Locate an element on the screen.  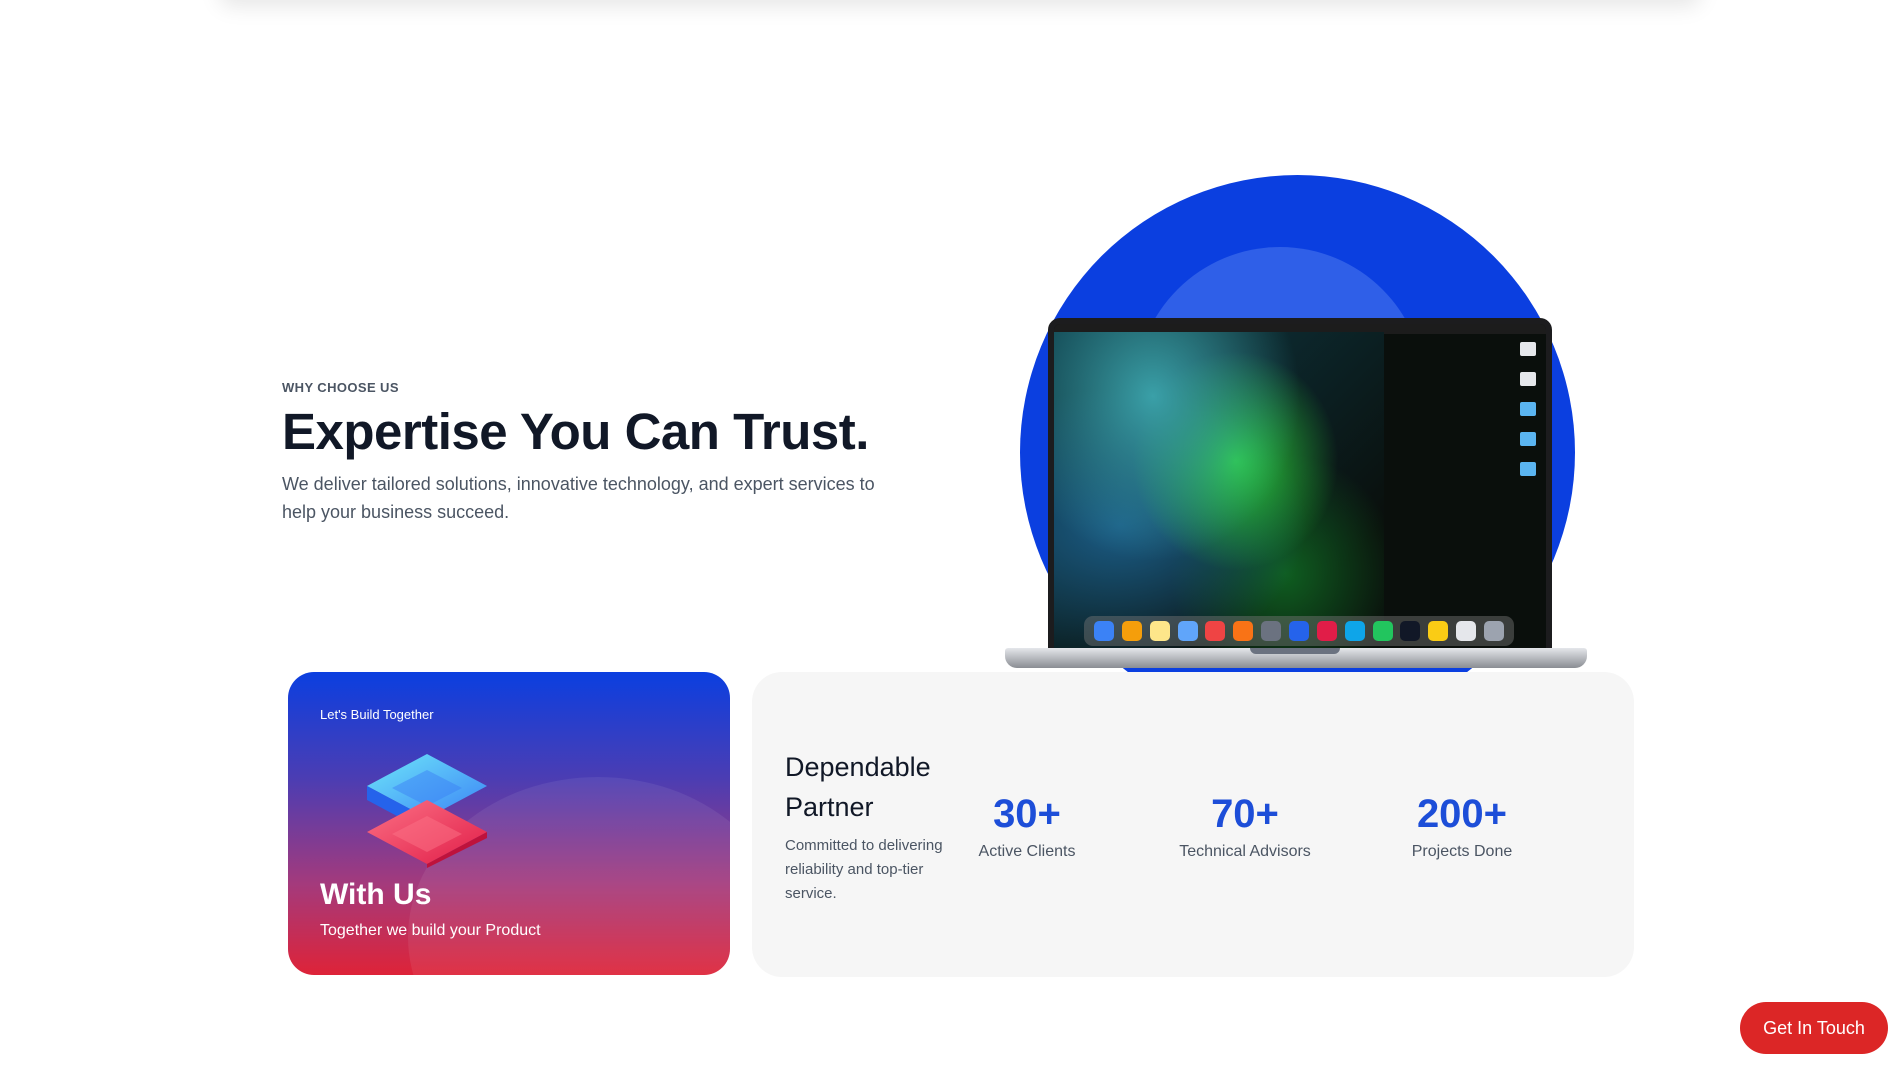
laptop-screen is located at coordinates (1300, 489).